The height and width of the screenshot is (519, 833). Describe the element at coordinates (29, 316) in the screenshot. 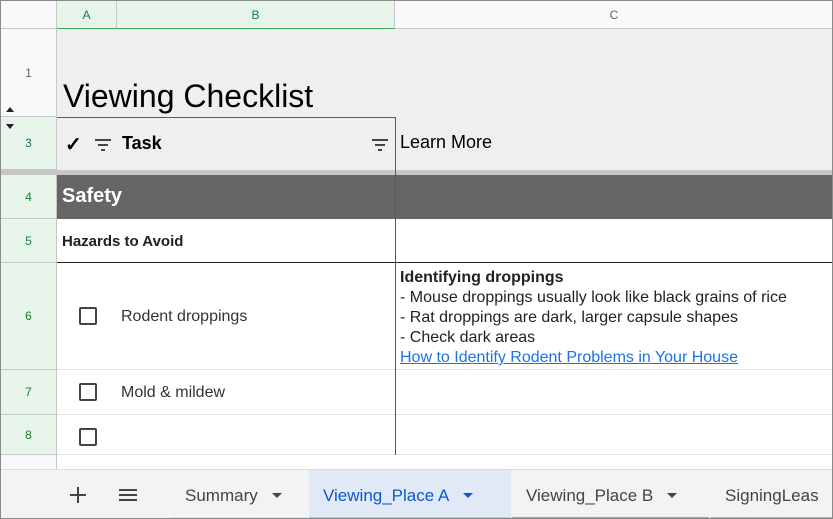

I see `row-header-6: 6` at that location.